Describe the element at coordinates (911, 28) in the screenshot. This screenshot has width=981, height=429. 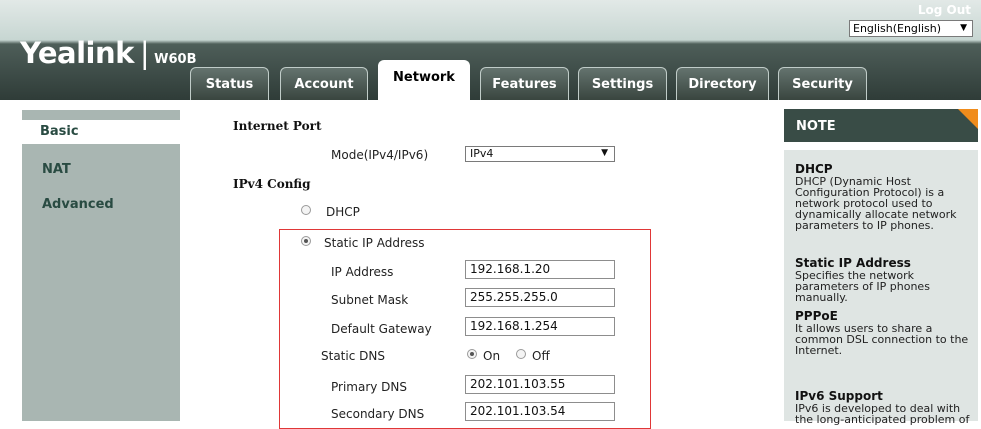
I see `language-select: English(English) ▼` at that location.